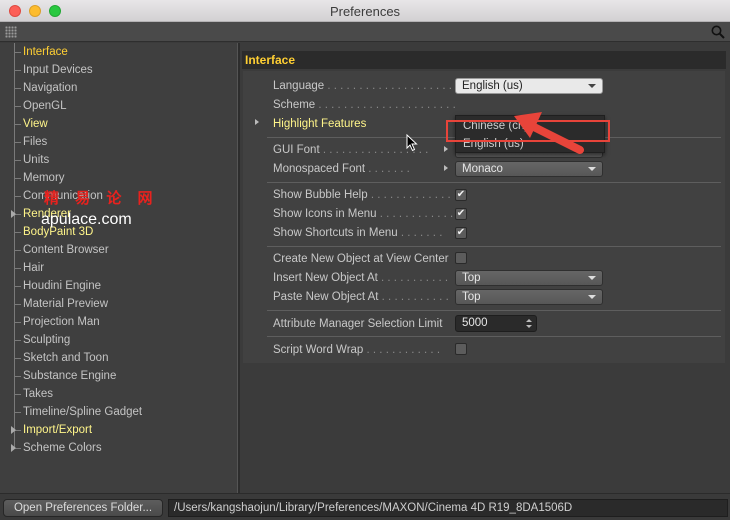 The image size is (730, 520). What do you see at coordinates (70, 376) in the screenshot?
I see `sidebar-item-label: Substance Engine` at bounding box center [70, 376].